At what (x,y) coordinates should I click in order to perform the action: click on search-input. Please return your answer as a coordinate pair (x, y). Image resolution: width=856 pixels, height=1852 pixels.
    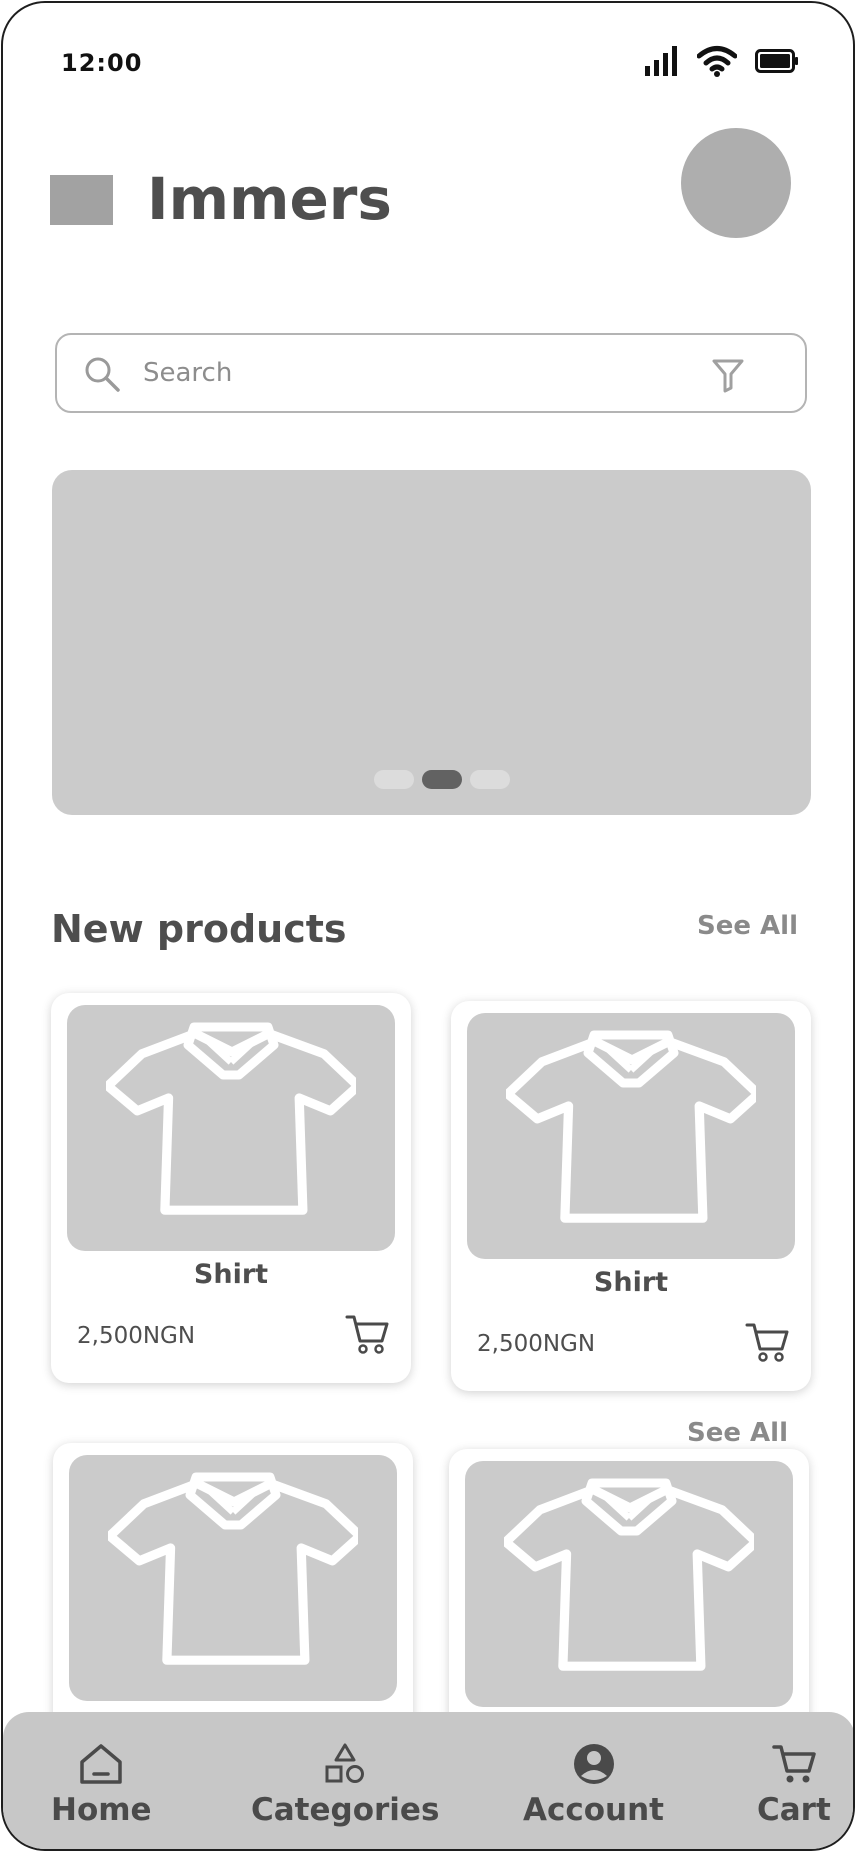
    Looking at the image, I should click on (423, 373).